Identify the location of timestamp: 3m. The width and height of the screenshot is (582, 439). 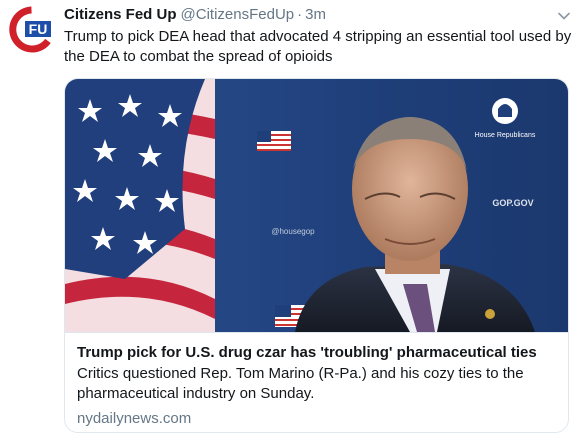
(315, 14).